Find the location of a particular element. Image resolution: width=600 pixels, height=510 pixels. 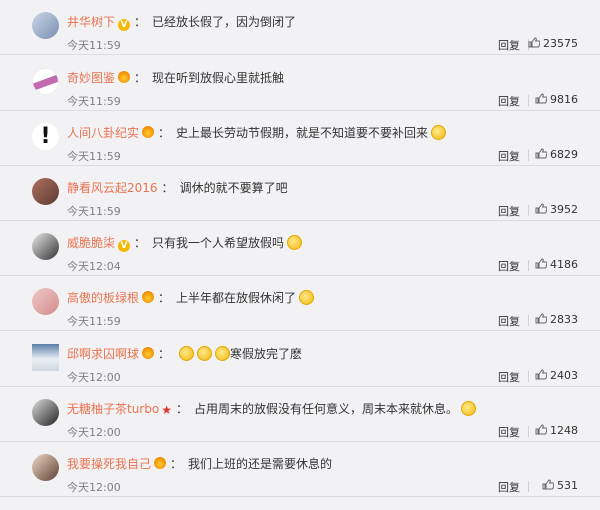

like-button: 6829 is located at coordinates (556, 154).